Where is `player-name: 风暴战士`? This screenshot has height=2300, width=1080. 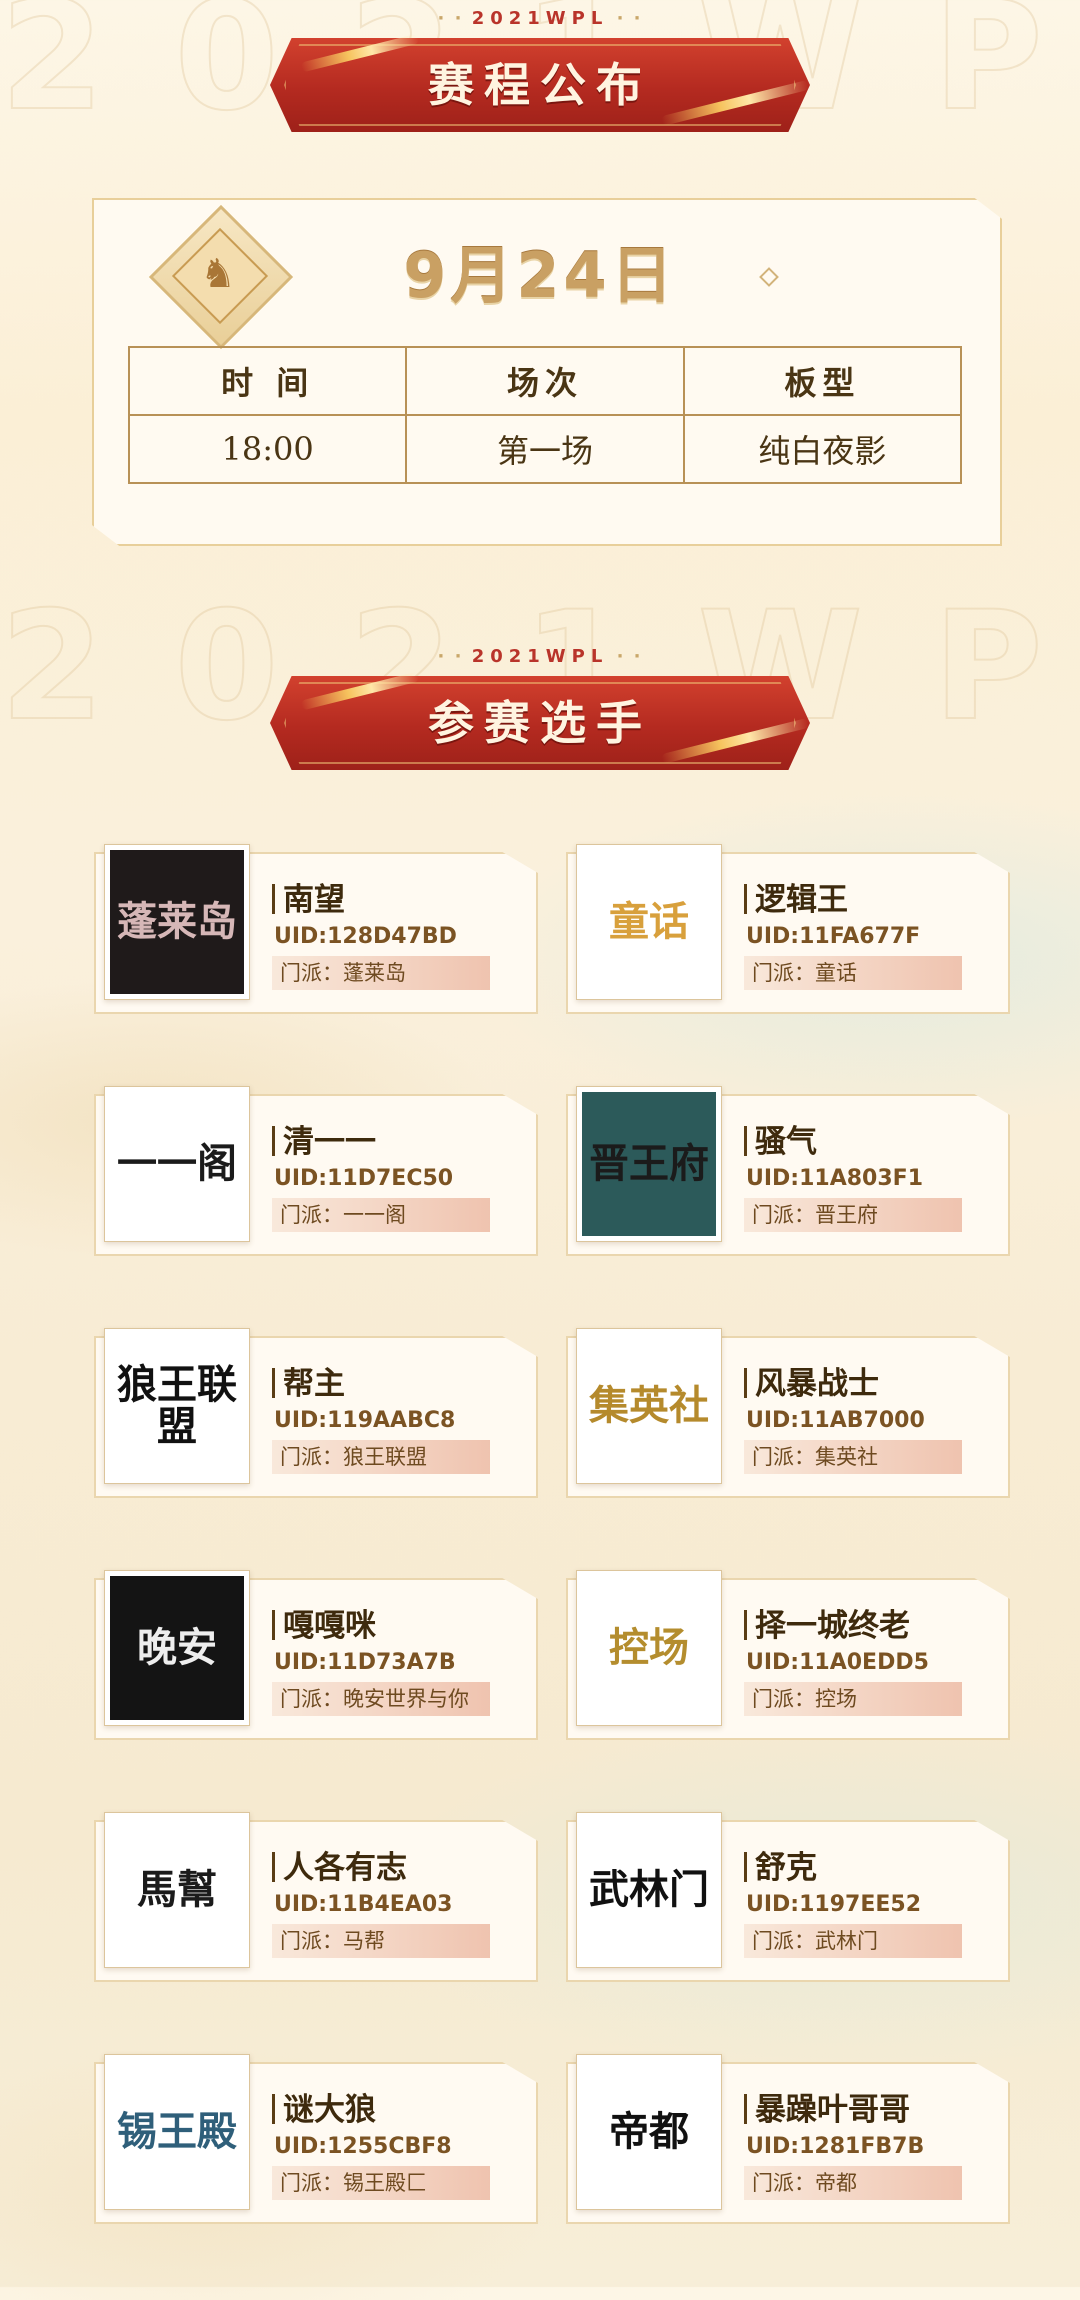 player-name: 风暴战士 is located at coordinates (874, 1380).